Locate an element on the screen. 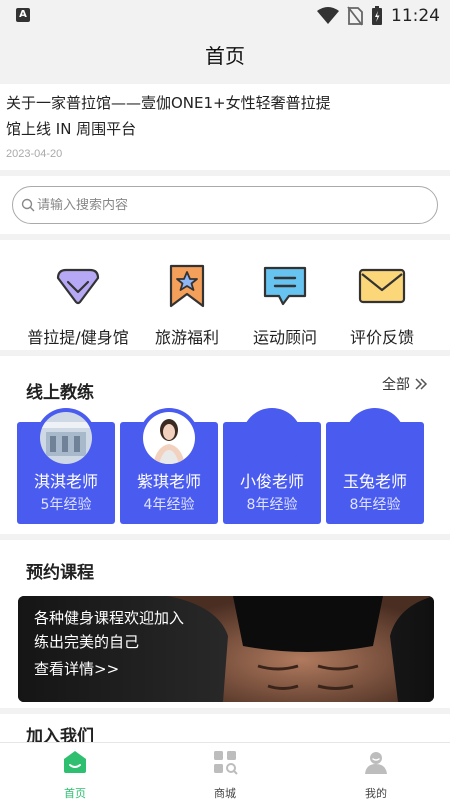 The height and width of the screenshot is (800, 450). tab-label: 商城 is located at coordinates (225, 793).